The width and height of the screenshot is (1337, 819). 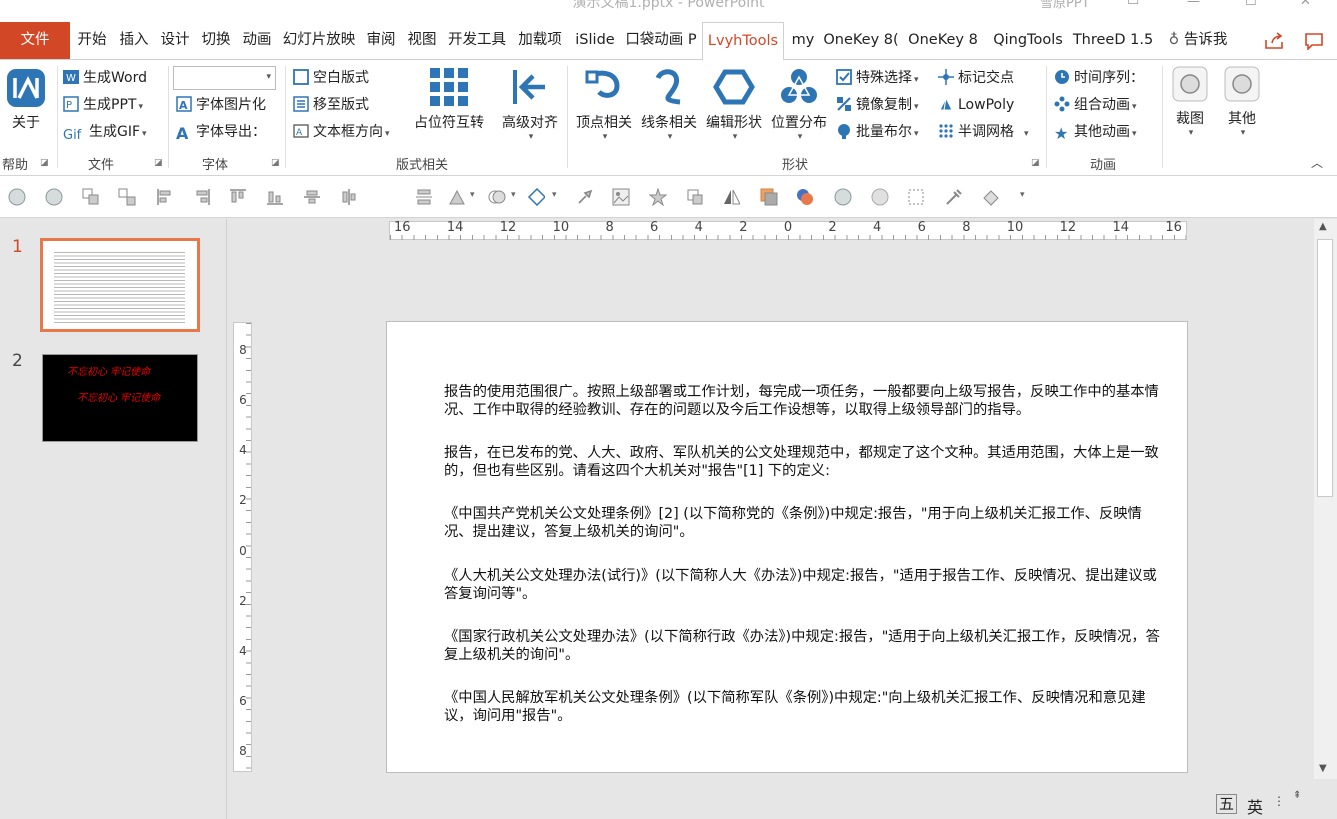 What do you see at coordinates (1095, 105) in the screenshot?
I see `combine-animation-button: 组合动画 ▾` at bounding box center [1095, 105].